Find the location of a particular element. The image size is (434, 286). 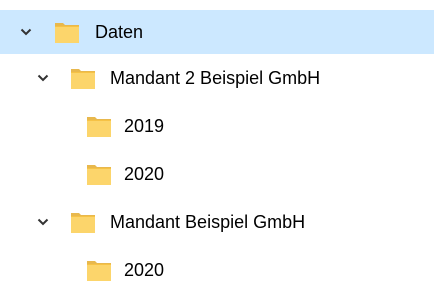

tree-item-label: 2019 is located at coordinates (144, 126).